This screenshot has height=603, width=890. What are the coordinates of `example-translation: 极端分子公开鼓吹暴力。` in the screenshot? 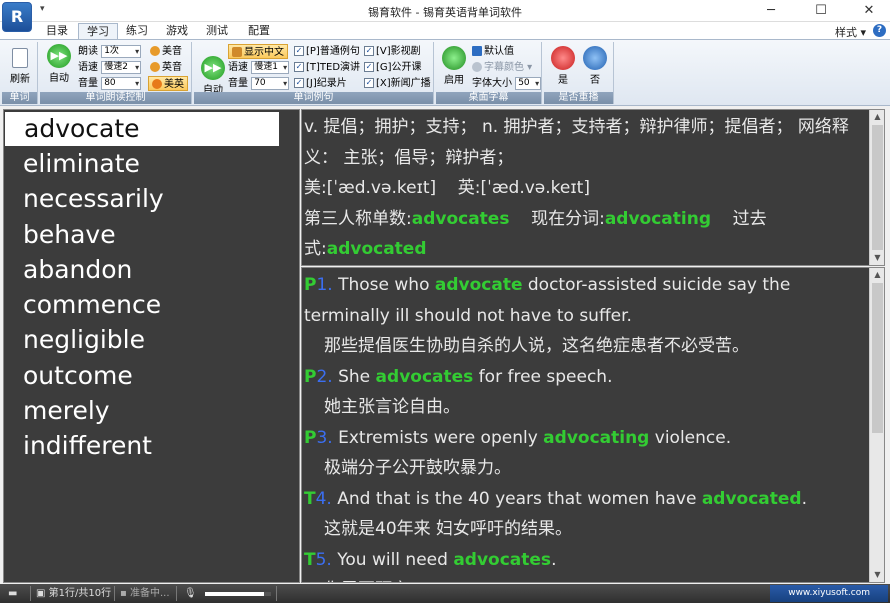 It's located at (417, 468).